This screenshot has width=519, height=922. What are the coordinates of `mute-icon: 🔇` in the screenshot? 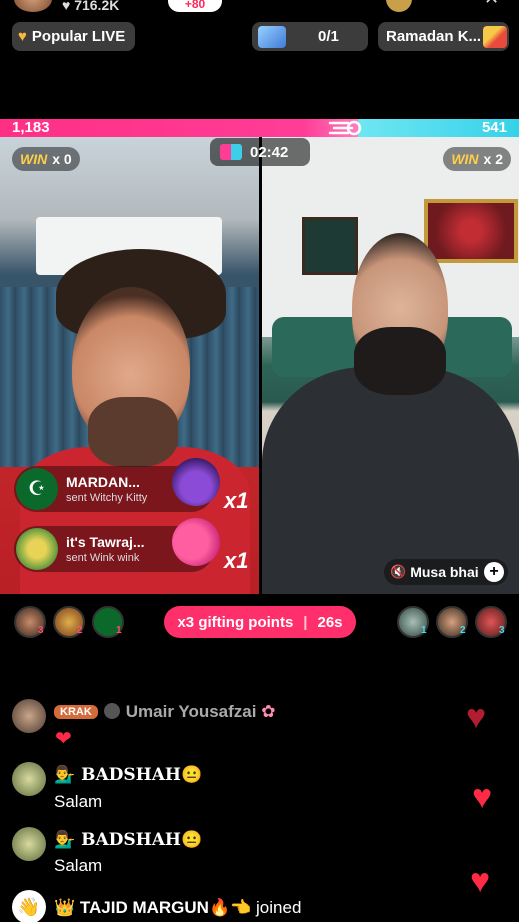 It's located at (398, 572).